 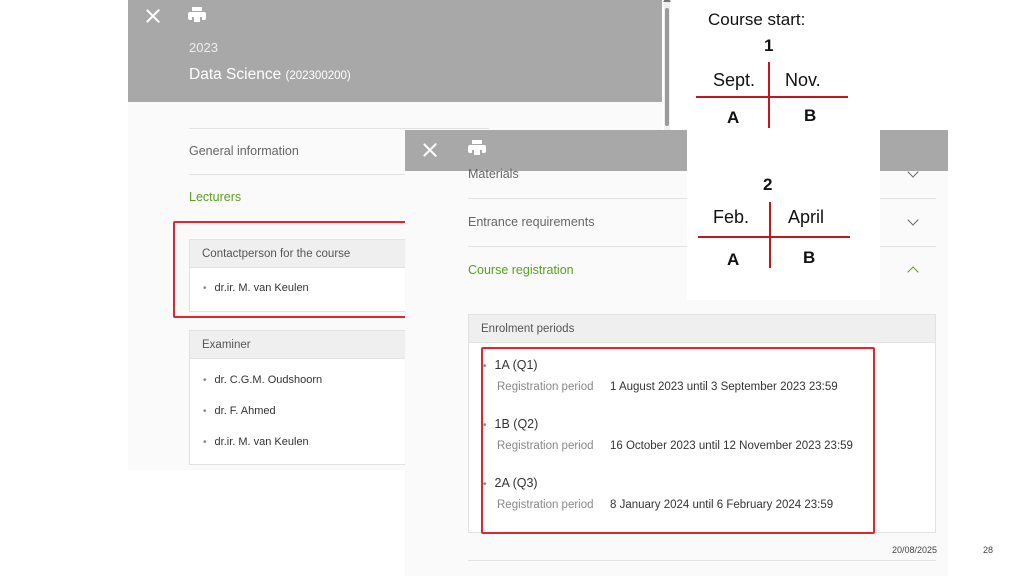 I want to click on nav-general-information: General information, so click(x=244, y=151).